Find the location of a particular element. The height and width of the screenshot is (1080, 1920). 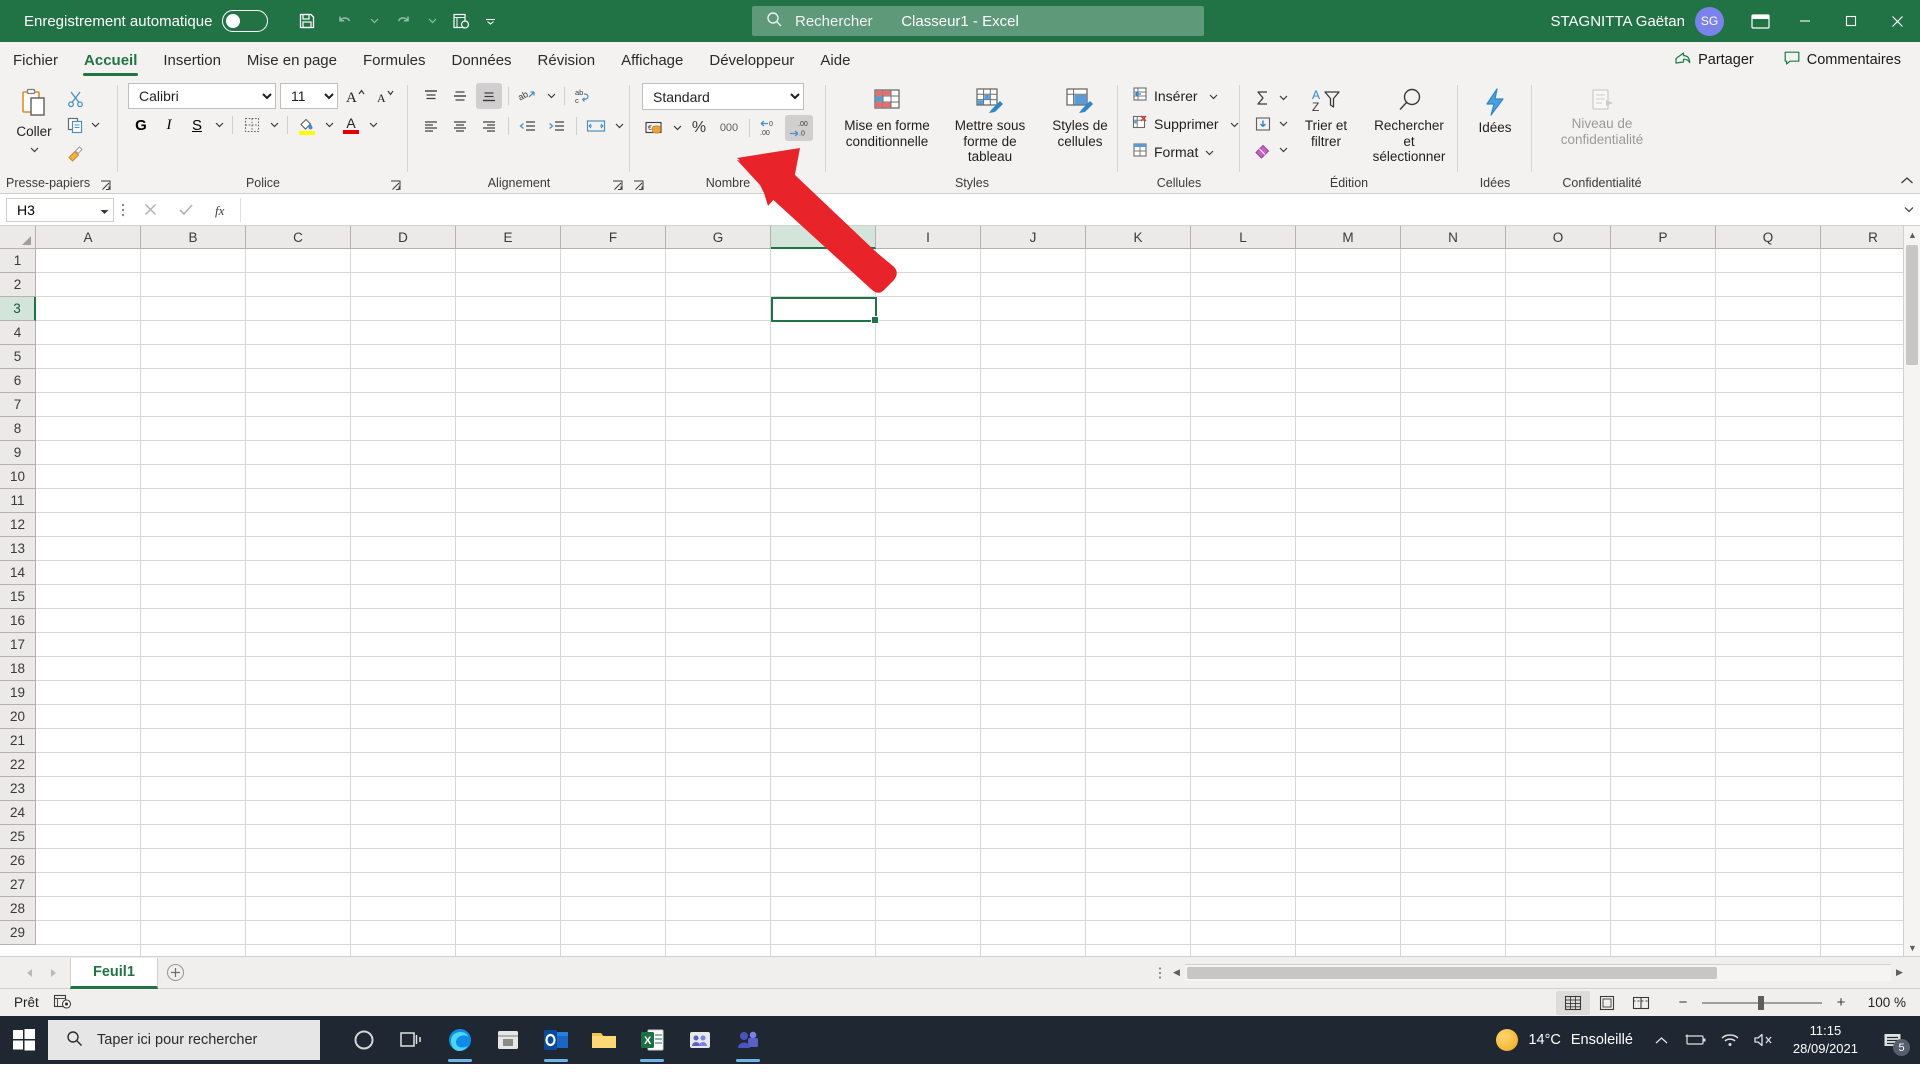

scroll-left-arrow: ◀ is located at coordinates (1176, 972).